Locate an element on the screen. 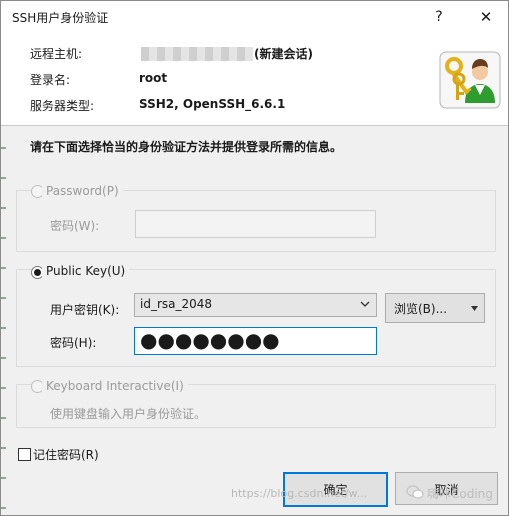 The width and height of the screenshot is (509, 516). password-field is located at coordinates (255, 224).